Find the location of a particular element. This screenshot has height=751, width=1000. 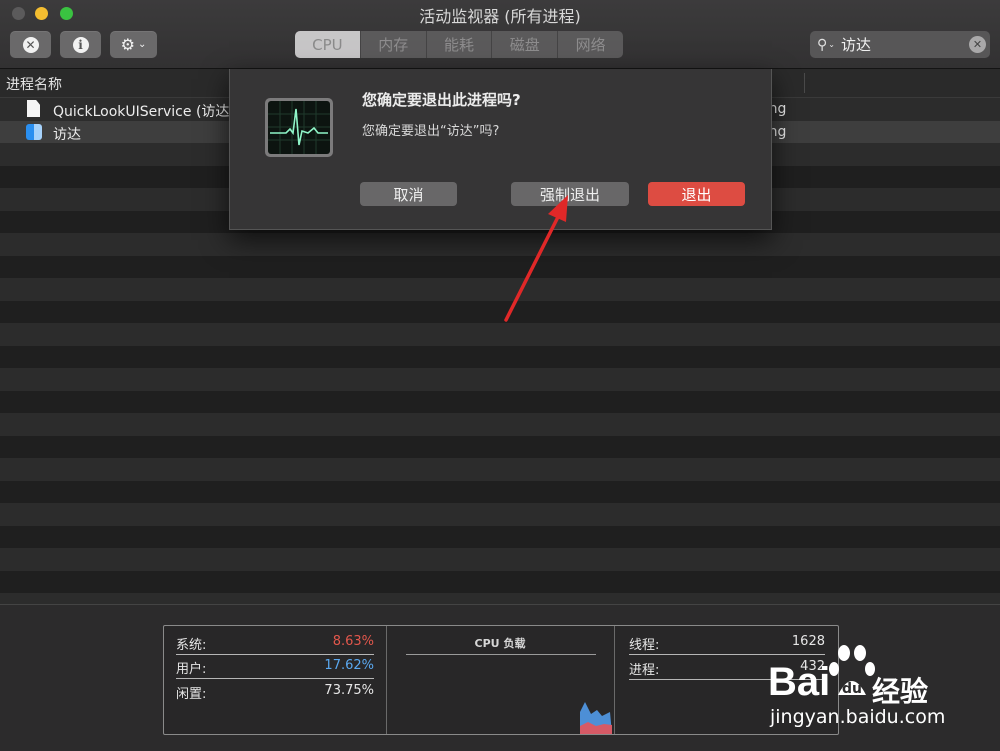

system-label: 系统: is located at coordinates (191, 645).